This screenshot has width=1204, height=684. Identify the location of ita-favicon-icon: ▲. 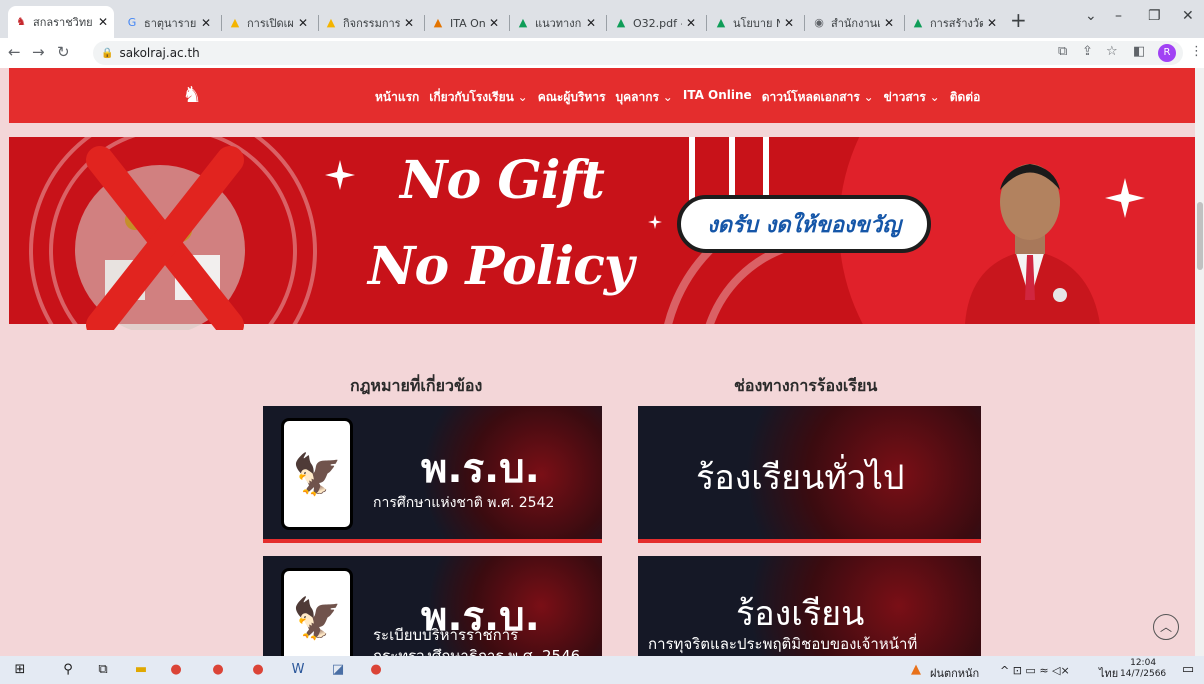
(438, 22).